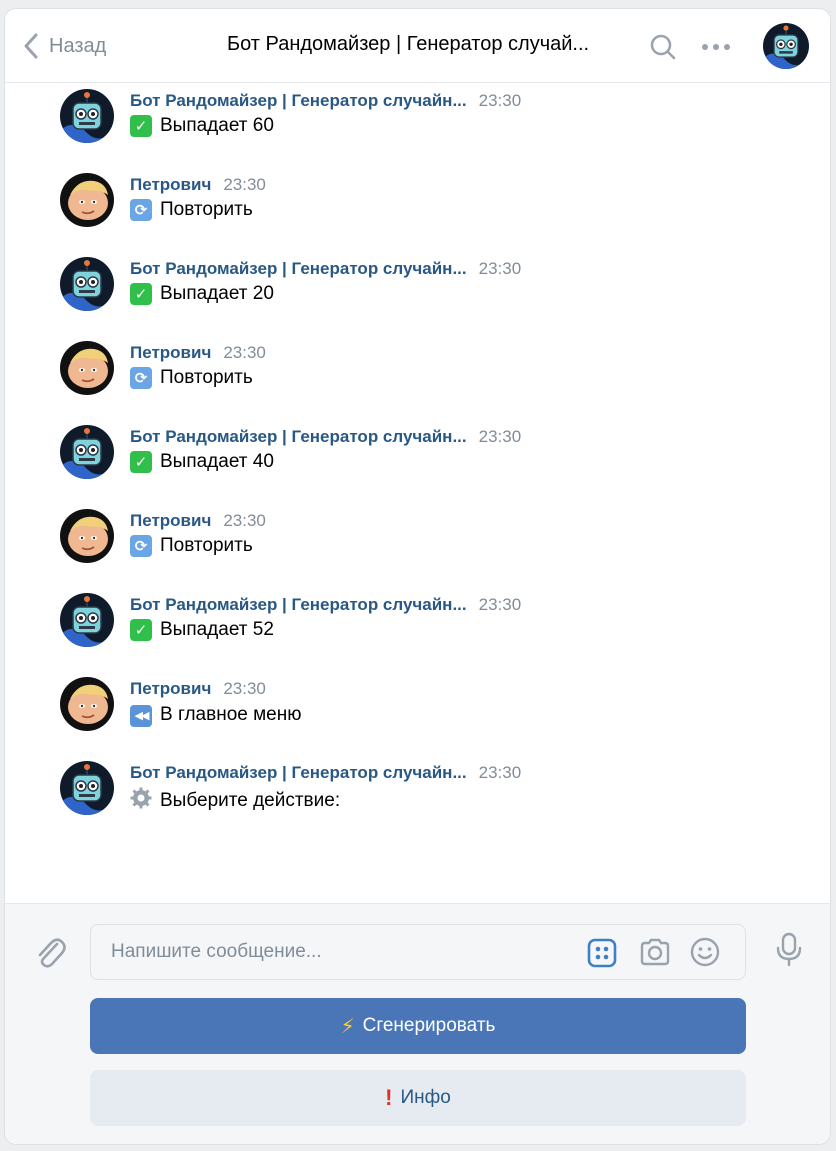 Image resolution: width=836 pixels, height=1151 pixels. Describe the element at coordinates (789, 952) in the screenshot. I see `microphone-icon` at that location.